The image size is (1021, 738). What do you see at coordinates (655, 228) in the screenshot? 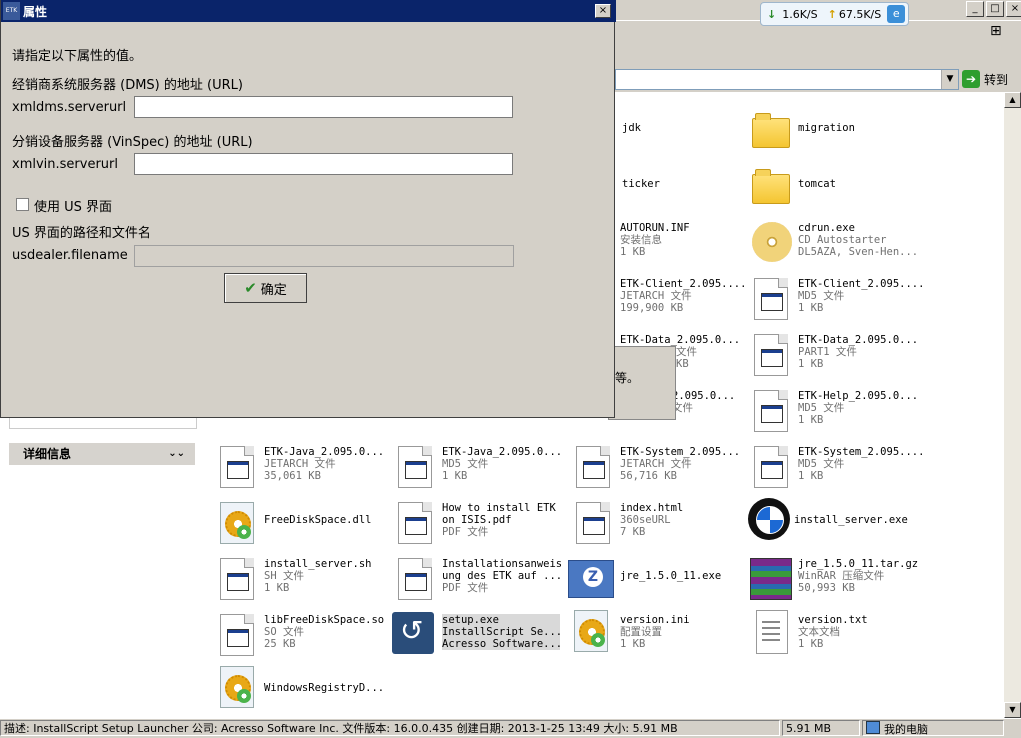
I see `file-name: AUTORUN.INF` at bounding box center [655, 228].